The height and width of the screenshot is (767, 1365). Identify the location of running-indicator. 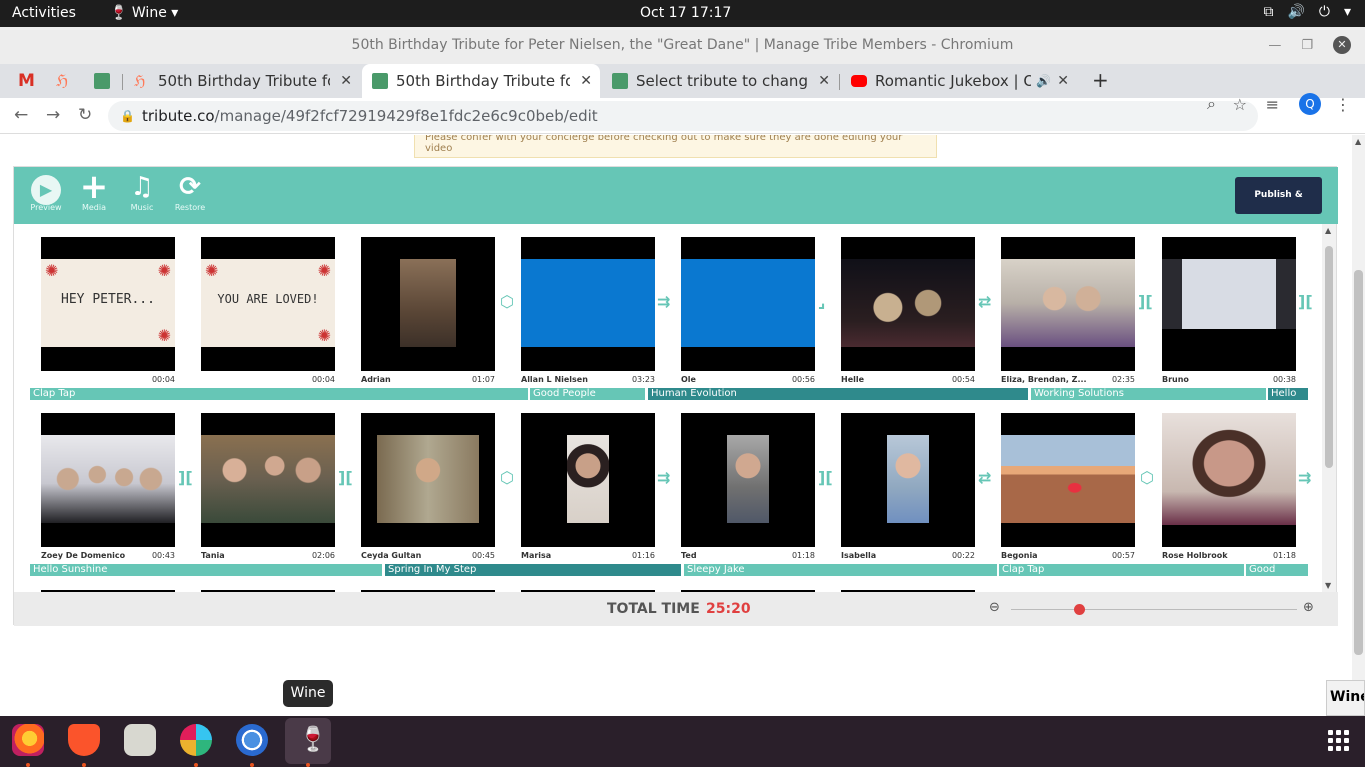
(308, 765).